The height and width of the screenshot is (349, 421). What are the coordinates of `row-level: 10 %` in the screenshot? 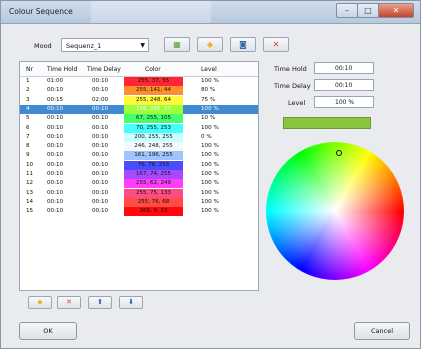 It's located at (208, 118).